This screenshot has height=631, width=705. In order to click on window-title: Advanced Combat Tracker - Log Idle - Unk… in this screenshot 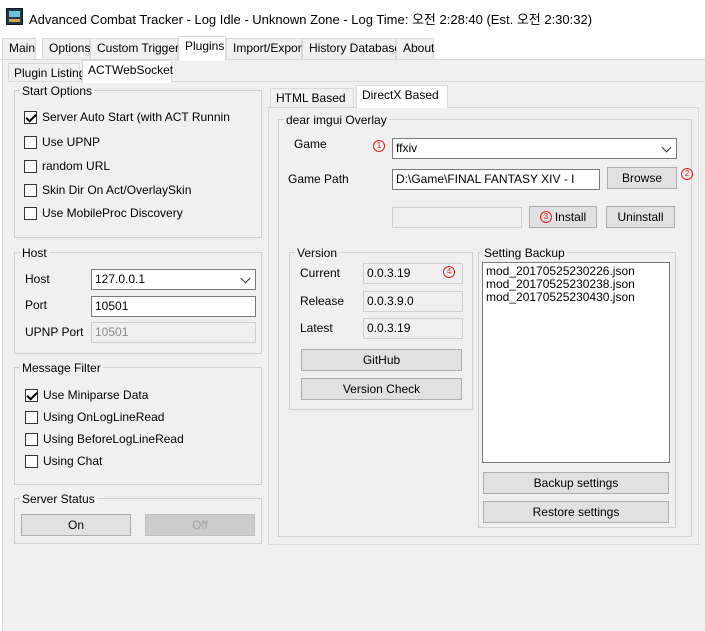, I will do `click(311, 19)`.